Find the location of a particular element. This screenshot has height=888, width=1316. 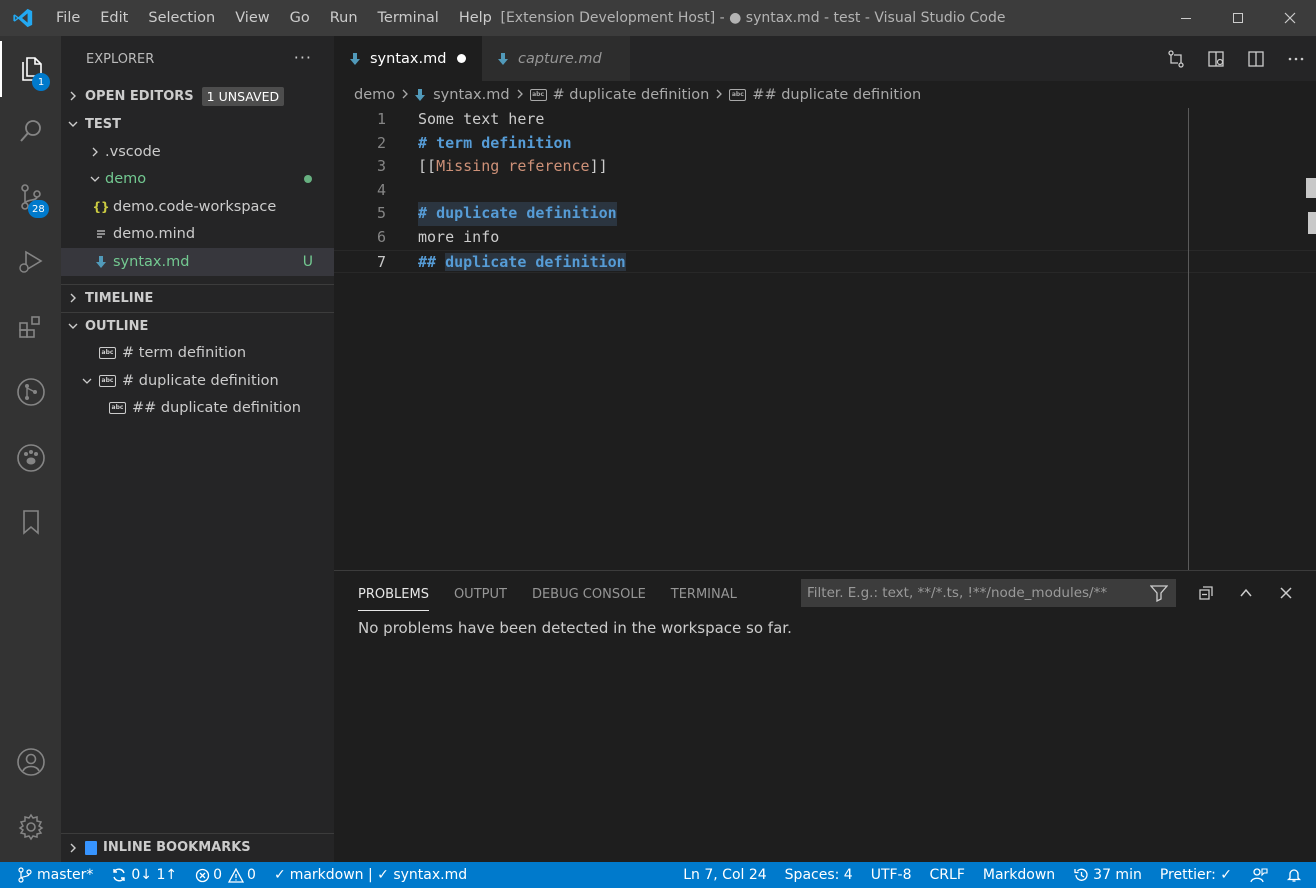

plain-text: more info is located at coordinates (459, 237).